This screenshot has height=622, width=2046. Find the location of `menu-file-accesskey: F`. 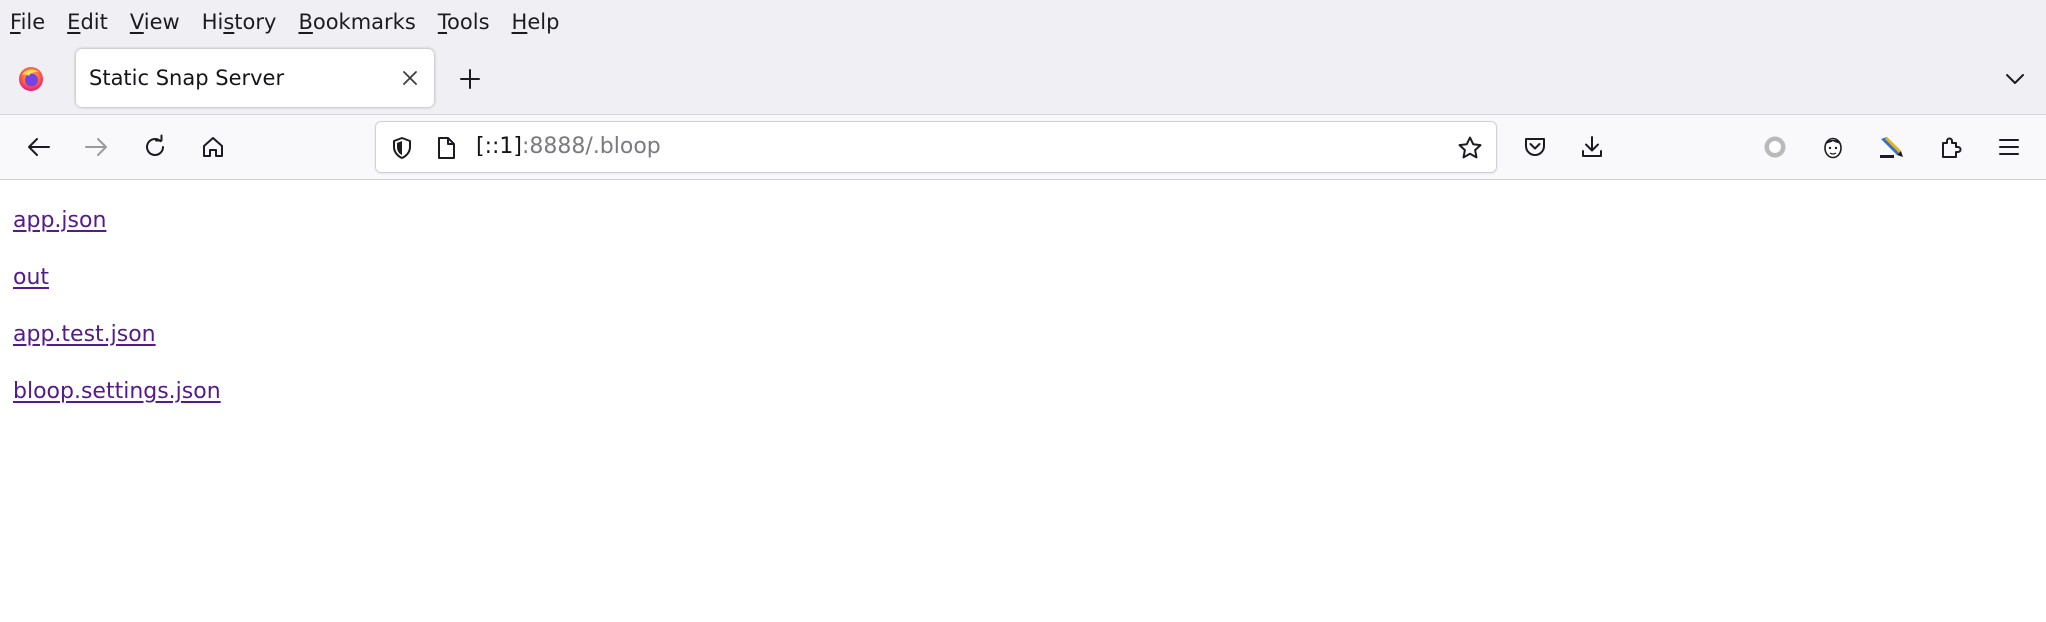

menu-file-accesskey: F is located at coordinates (15, 22).